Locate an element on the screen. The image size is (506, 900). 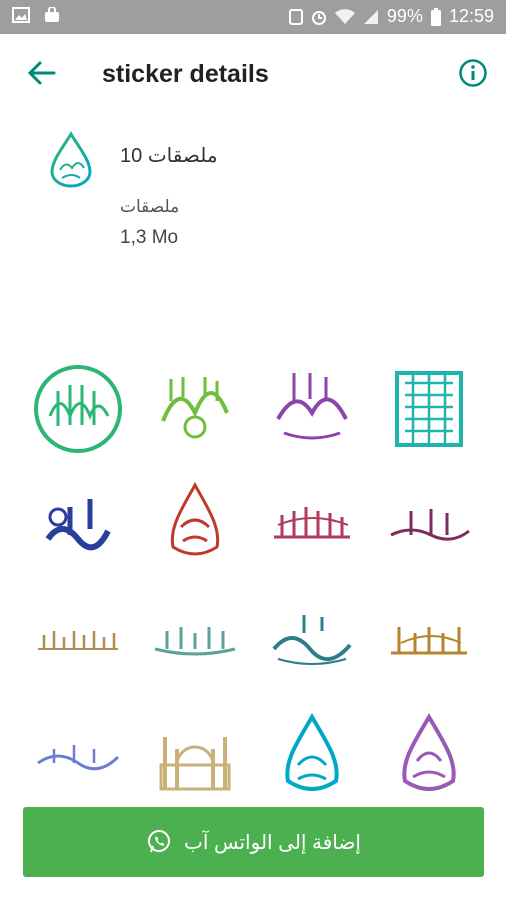
signal-icon is located at coordinates (370, 16).